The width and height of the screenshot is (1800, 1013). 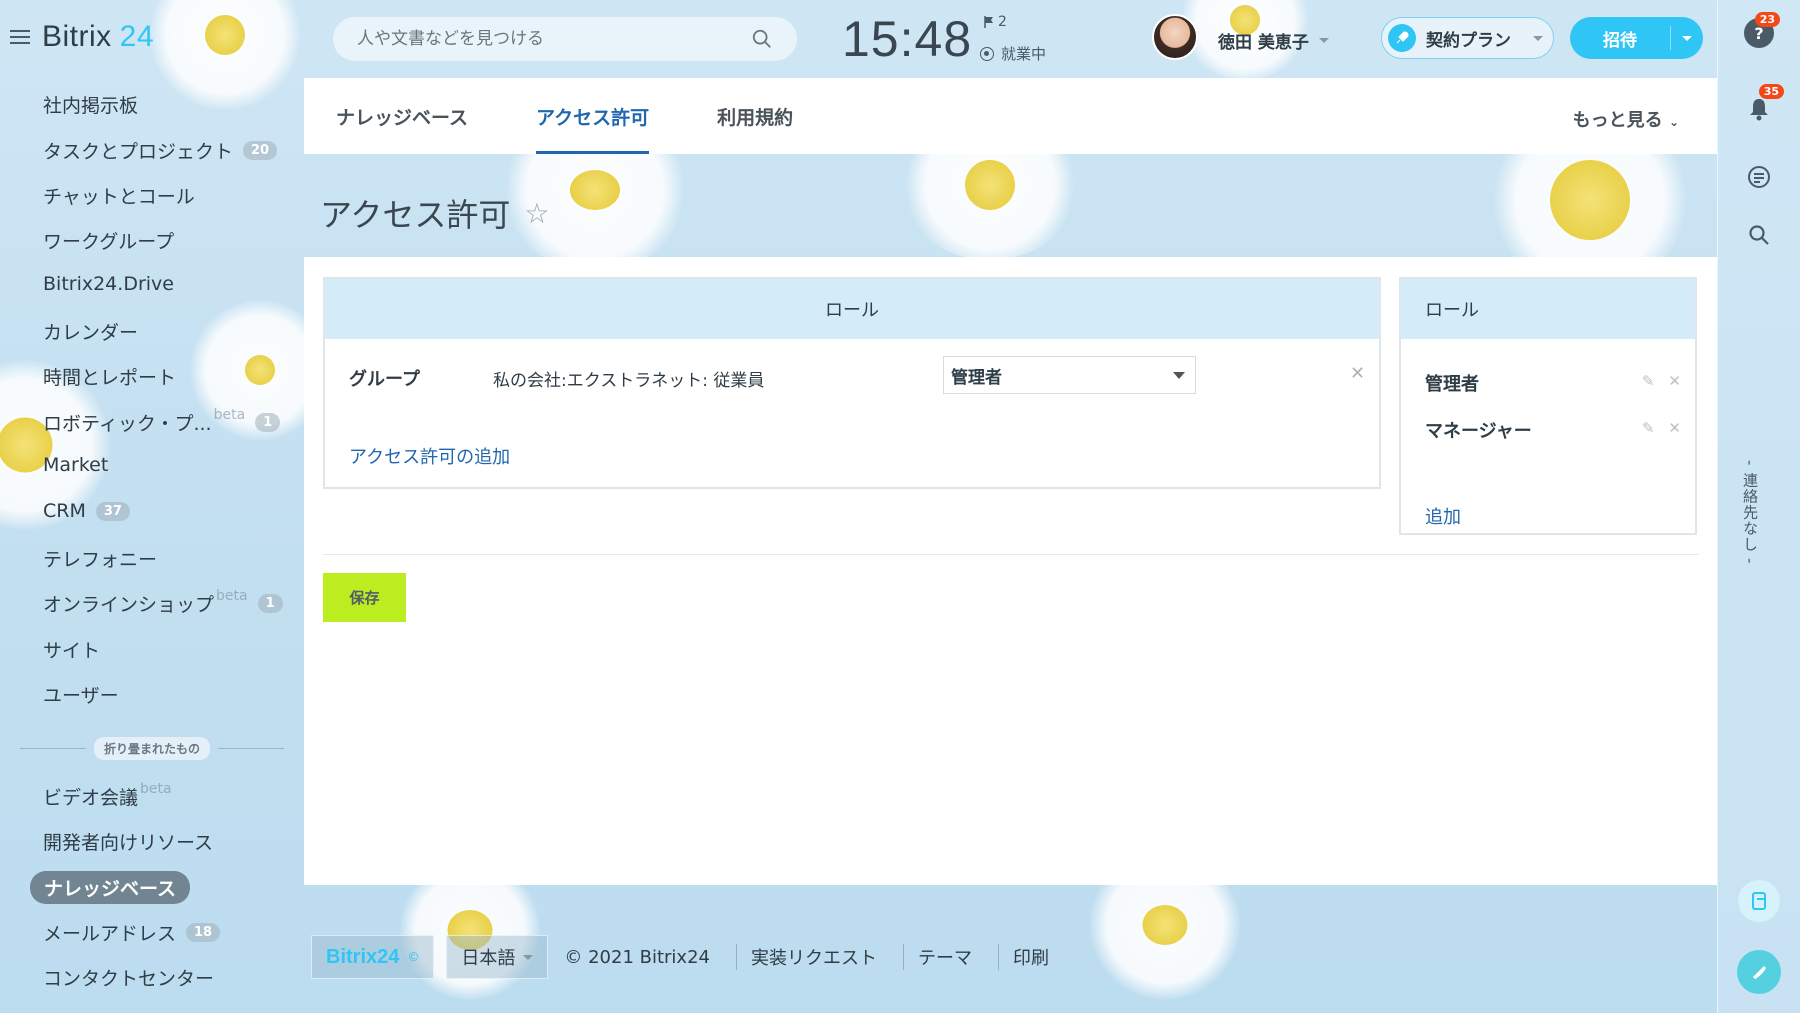 I want to click on folded-divider: 折り畳まれたもの, so click(x=152, y=748).